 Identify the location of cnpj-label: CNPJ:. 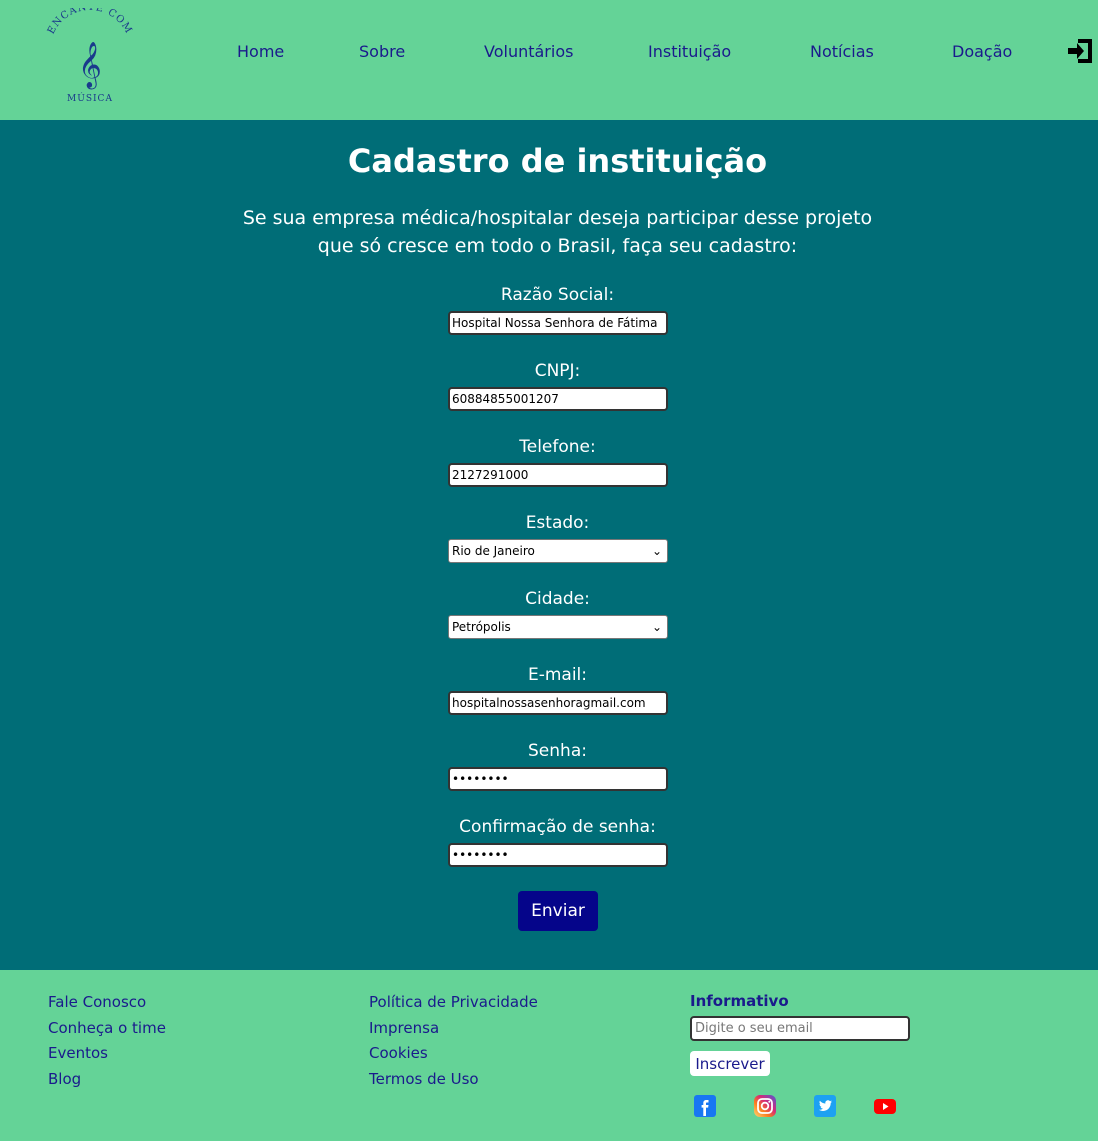
(557, 371).